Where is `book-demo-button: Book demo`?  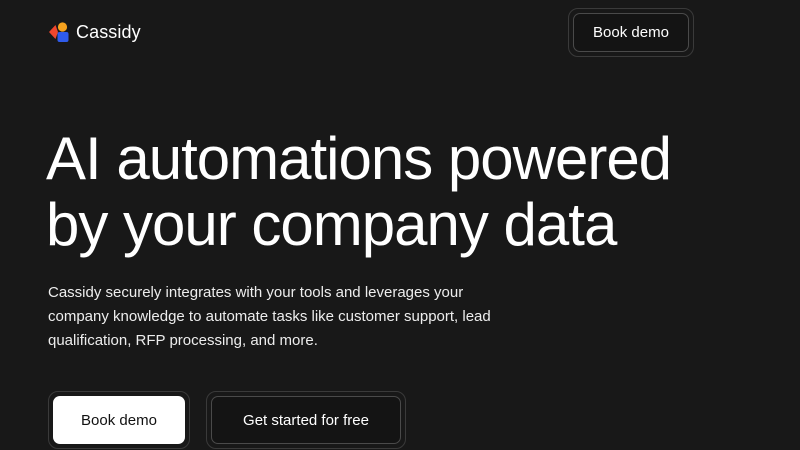
book-demo-button: Book demo is located at coordinates (119, 420).